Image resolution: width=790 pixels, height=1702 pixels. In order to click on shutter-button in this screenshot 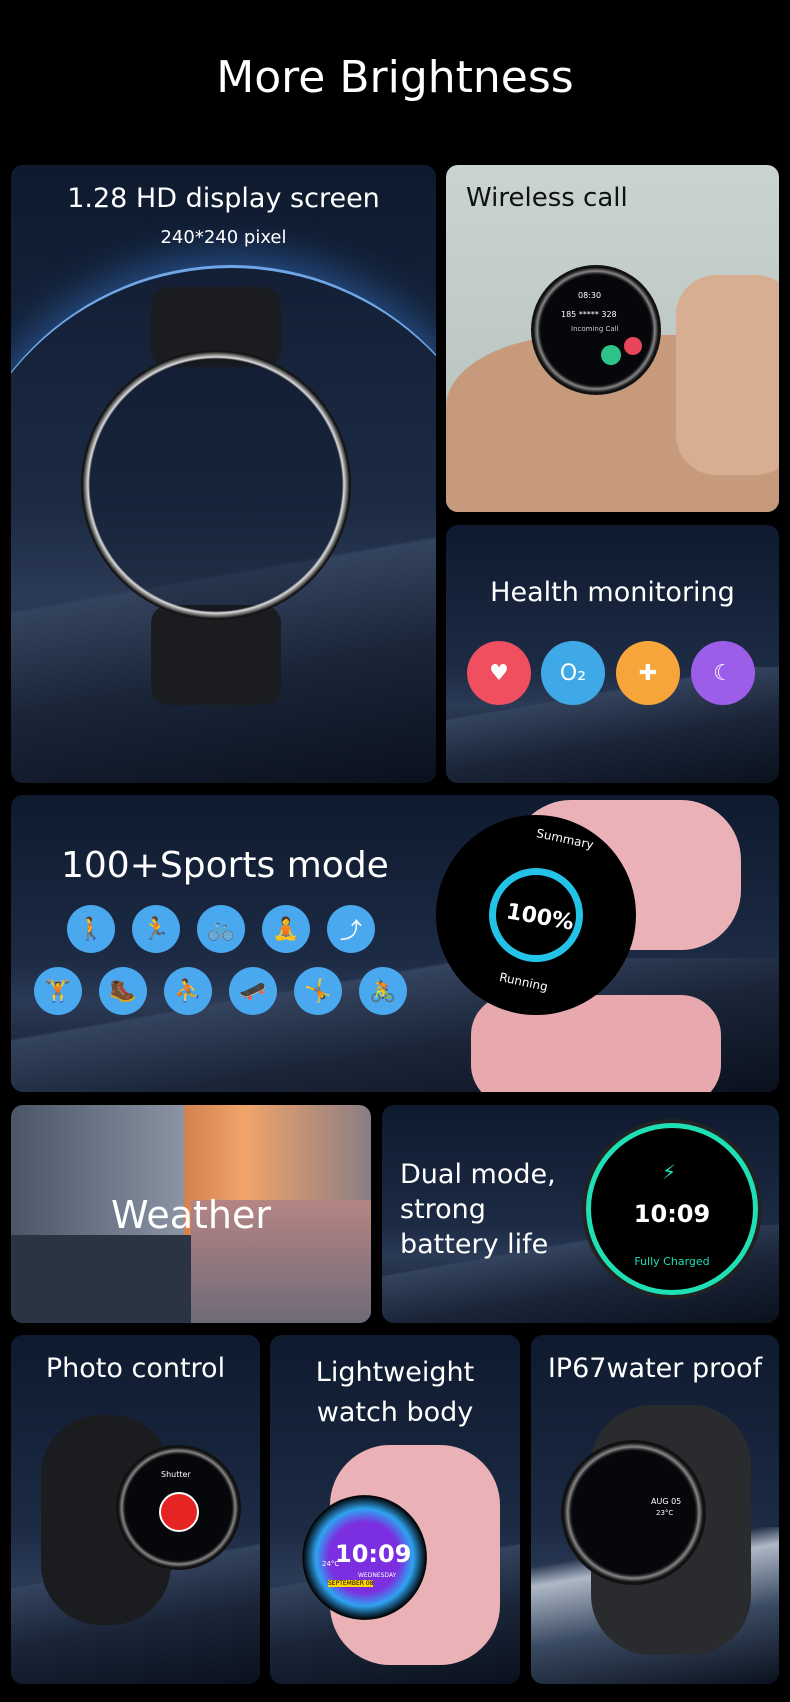, I will do `click(179, 1512)`.